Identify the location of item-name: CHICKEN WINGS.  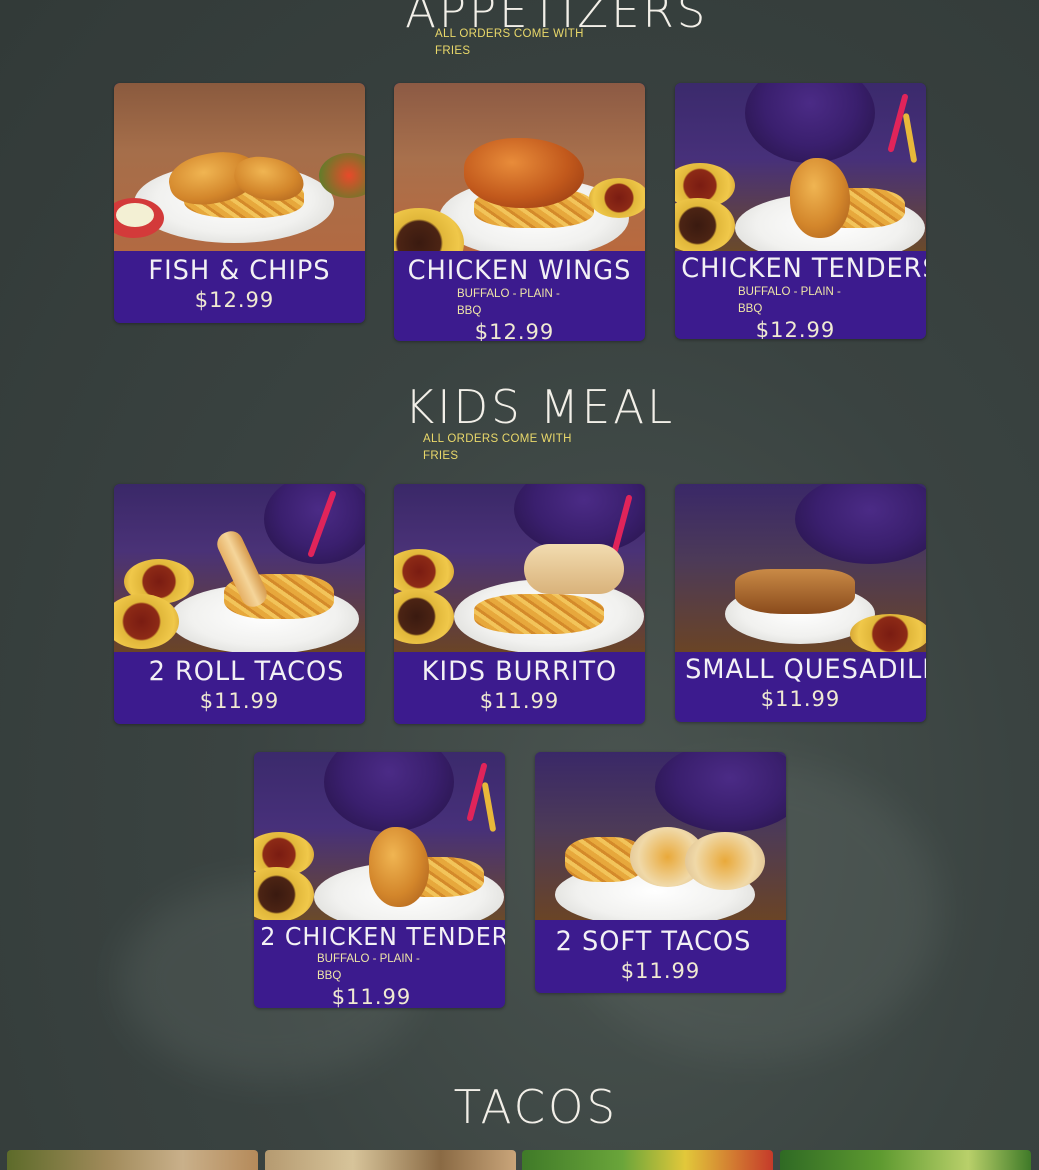
(519, 270).